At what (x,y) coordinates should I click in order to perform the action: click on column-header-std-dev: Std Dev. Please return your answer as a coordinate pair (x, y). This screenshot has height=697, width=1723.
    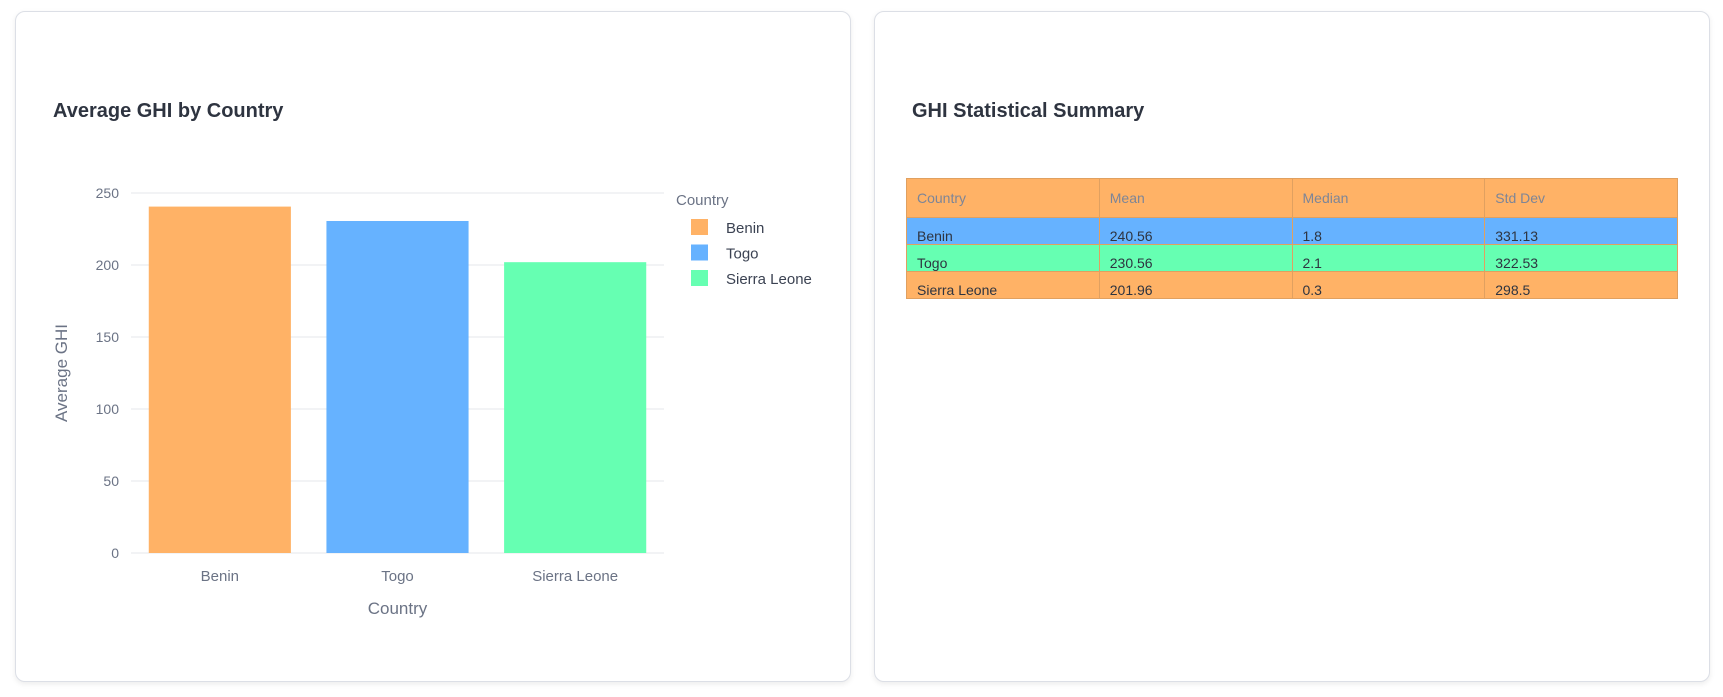
    Looking at the image, I should click on (1581, 198).